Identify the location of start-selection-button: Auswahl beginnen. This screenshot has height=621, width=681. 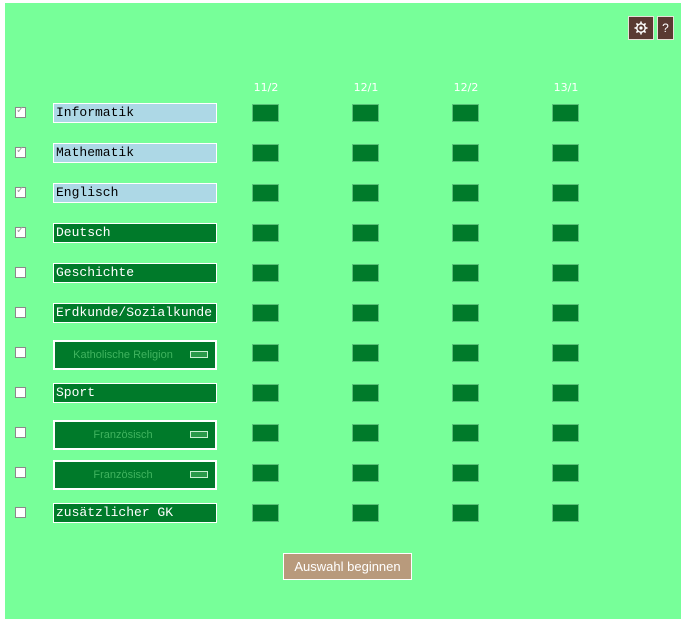
(347, 566).